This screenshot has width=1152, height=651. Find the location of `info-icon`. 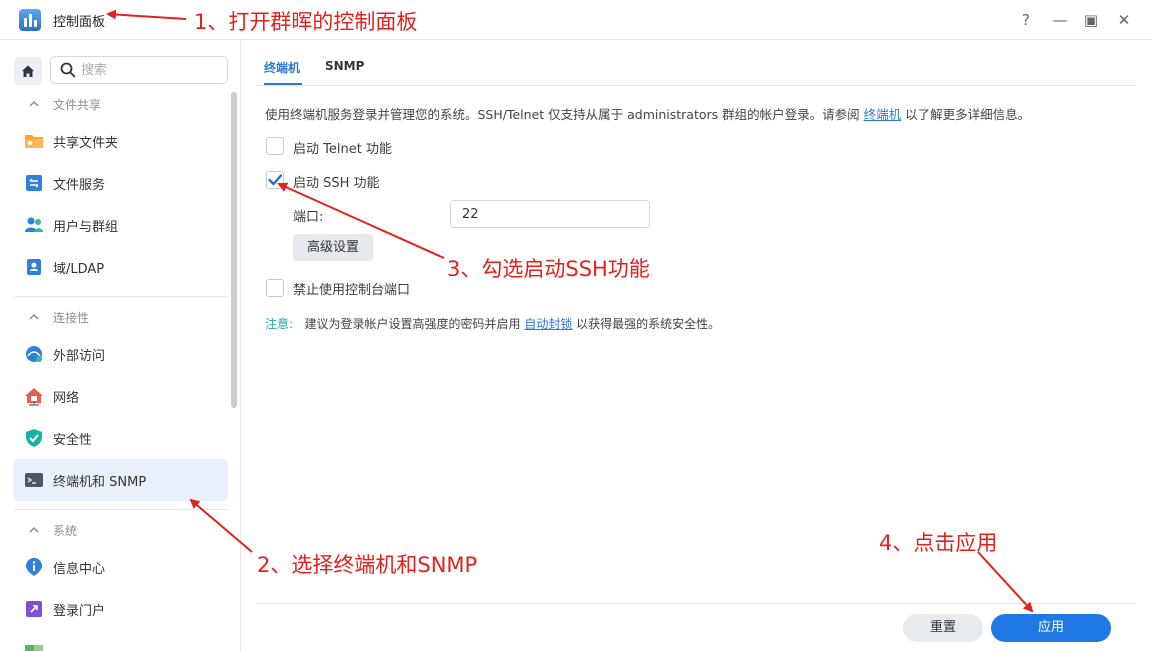

info-icon is located at coordinates (34, 567).